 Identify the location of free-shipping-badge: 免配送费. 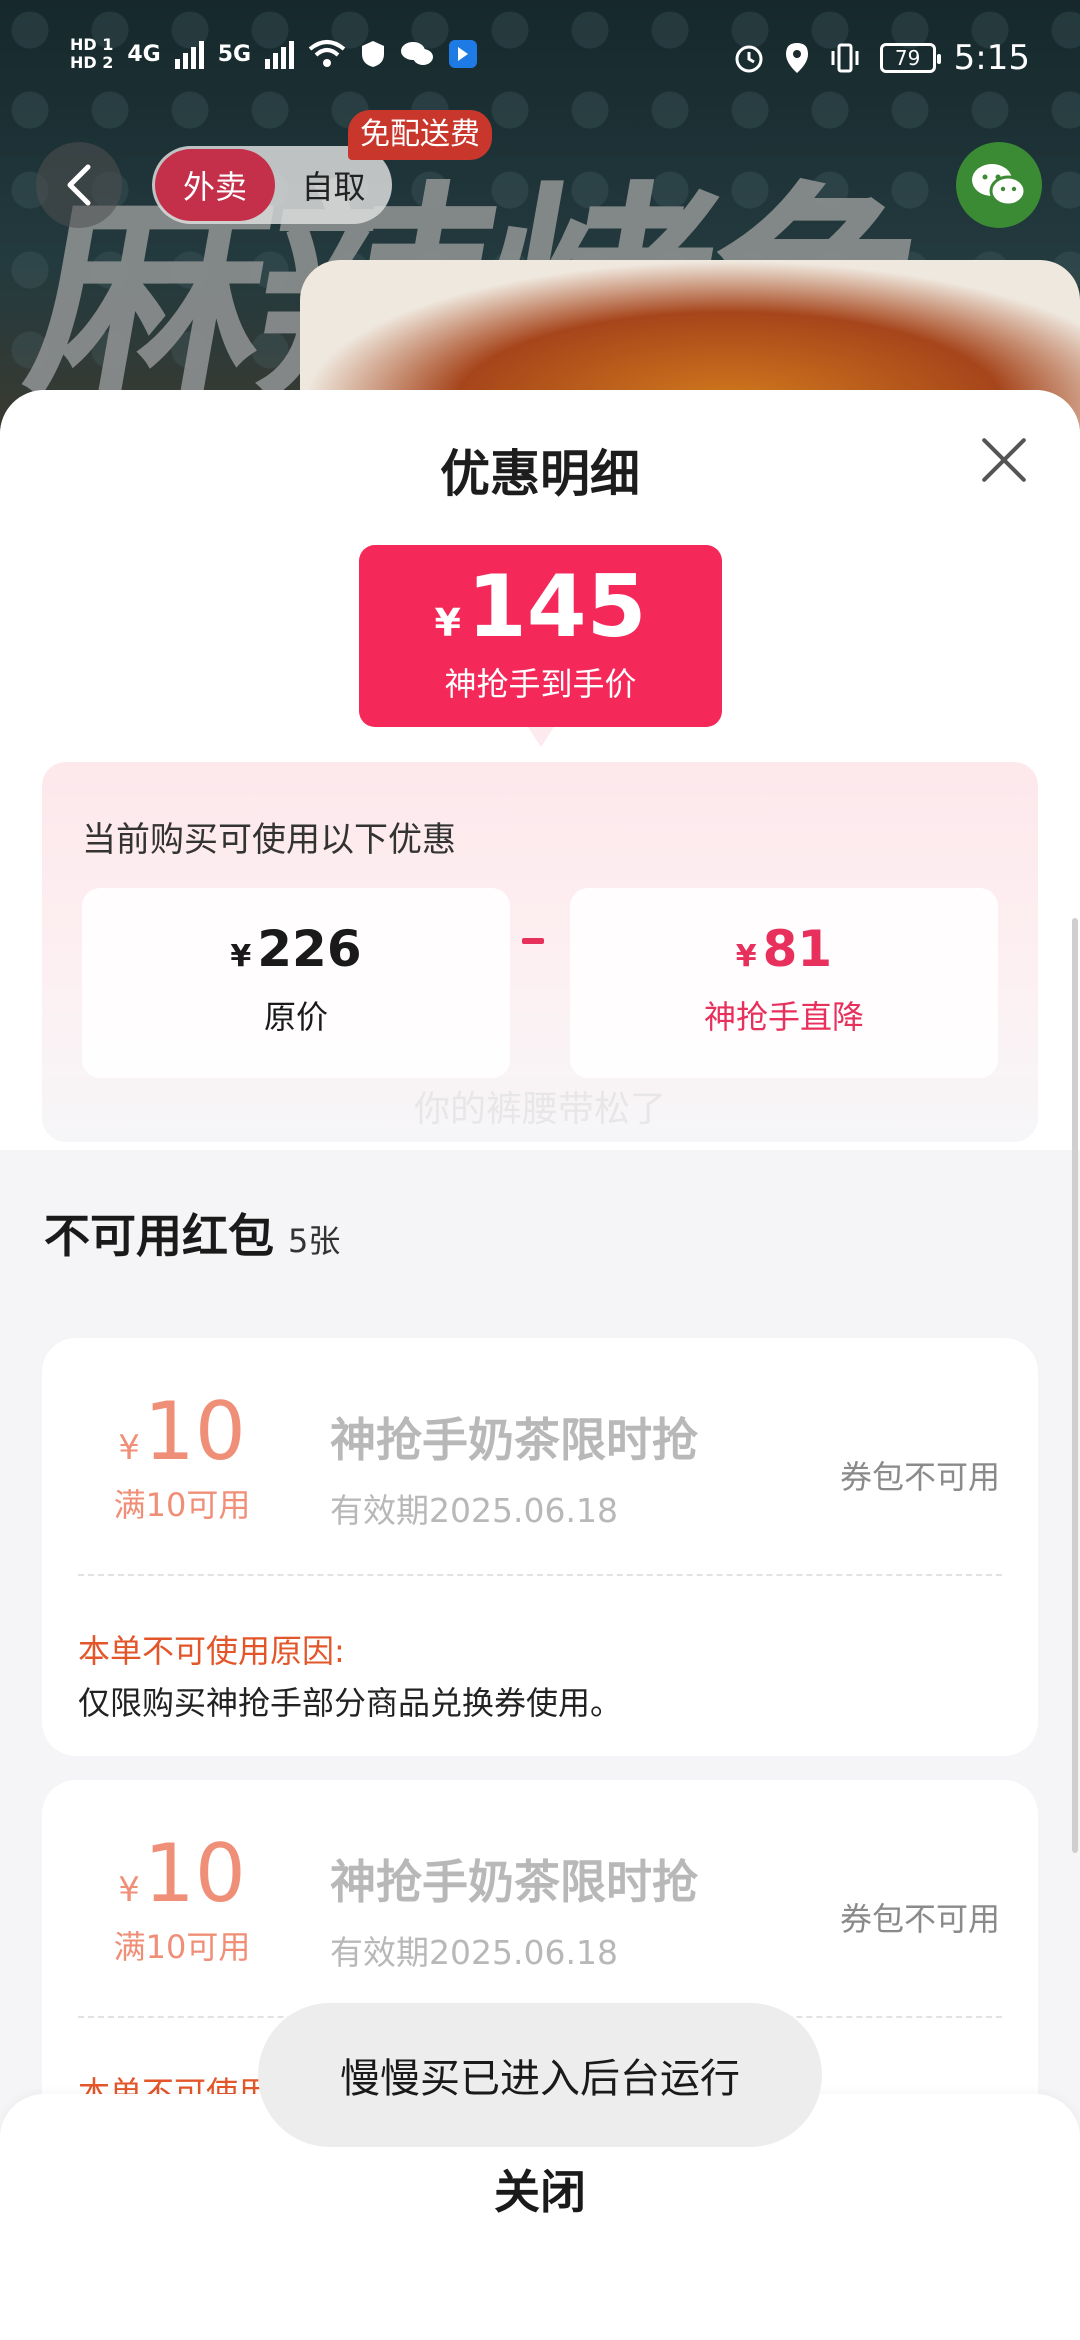
(420, 135).